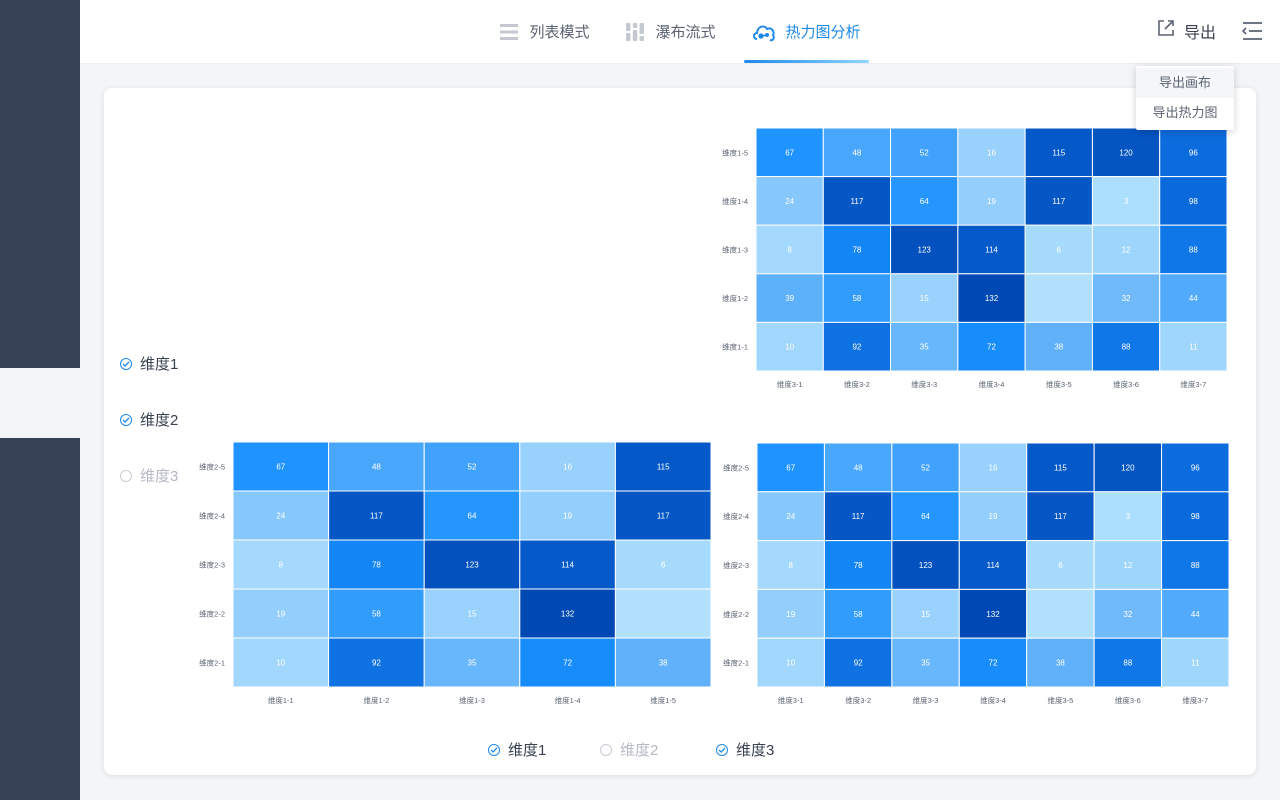  What do you see at coordinates (736, 467) in the screenshot?
I see `y-tick-label: 维度2-5` at bounding box center [736, 467].